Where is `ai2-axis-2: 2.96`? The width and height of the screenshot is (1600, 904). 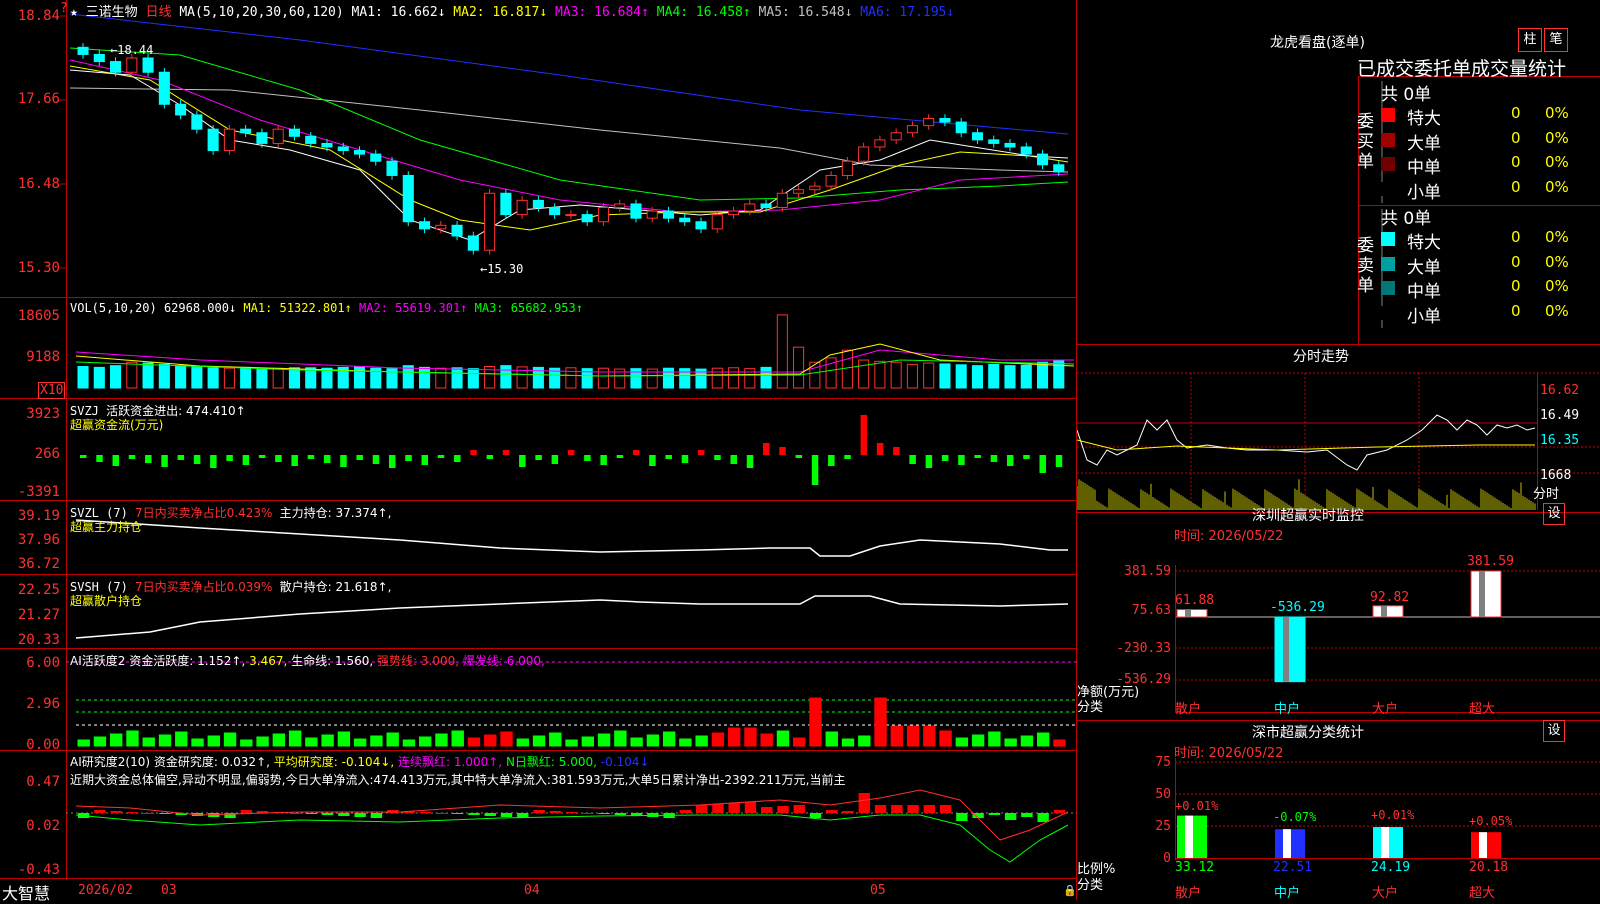 ai2-axis-2: 2.96 is located at coordinates (43, 704).